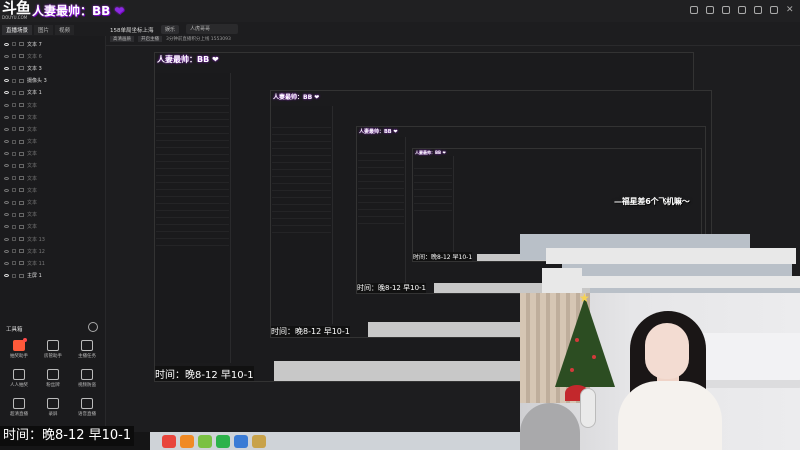 Image resolution: width=800 pixels, height=450 pixels. What do you see at coordinates (710, 10) in the screenshot?
I see `settings-icon` at bounding box center [710, 10].